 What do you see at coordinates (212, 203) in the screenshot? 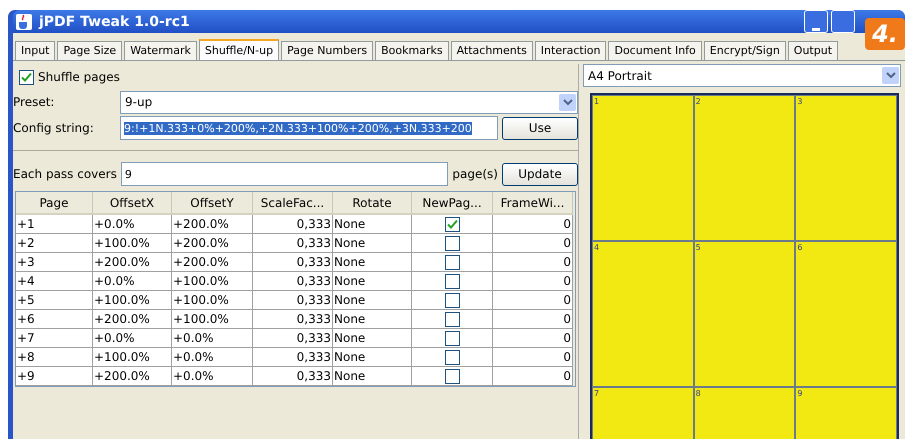
I see `column-header: OffsetY` at bounding box center [212, 203].